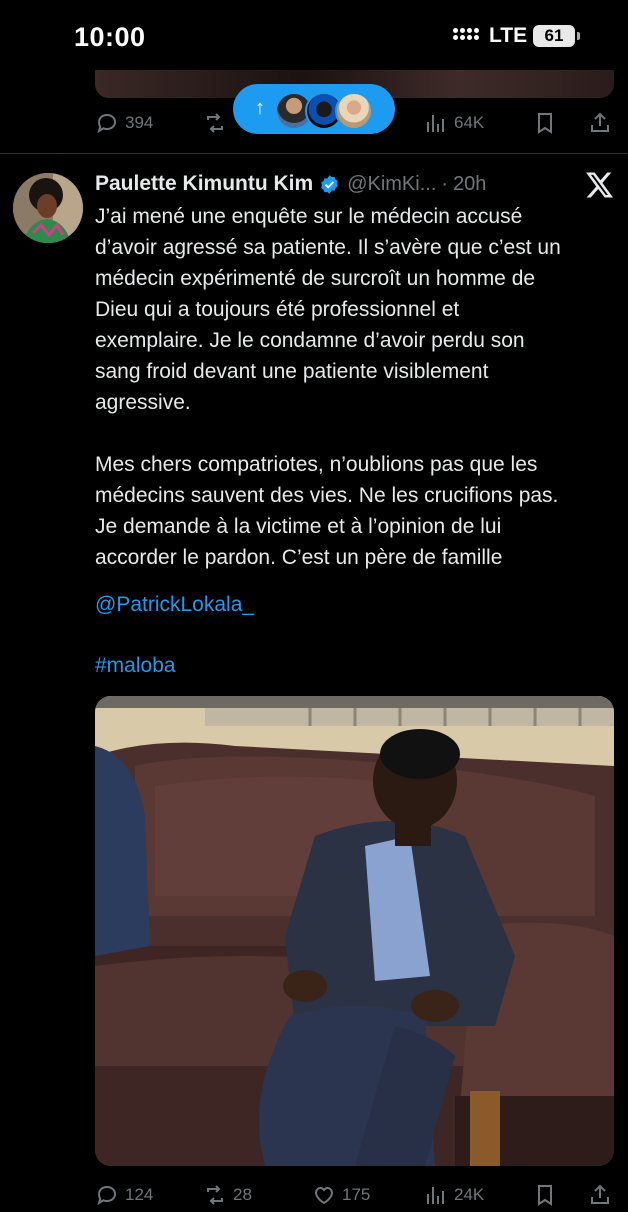  I want to click on reply-button: 394, so click(124, 123).